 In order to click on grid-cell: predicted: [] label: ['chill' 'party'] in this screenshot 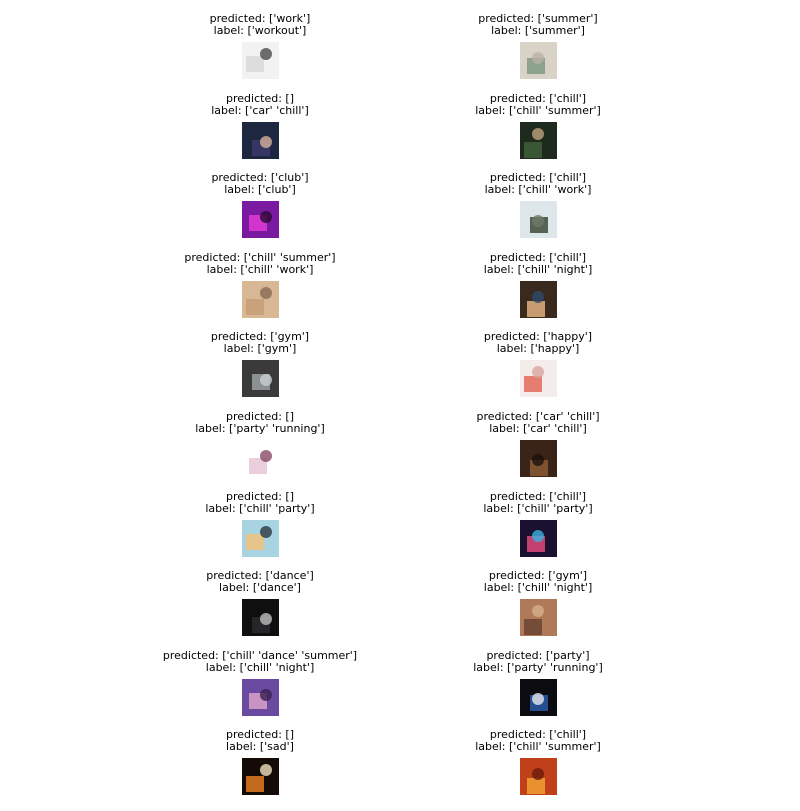, I will do `click(260, 518)`.